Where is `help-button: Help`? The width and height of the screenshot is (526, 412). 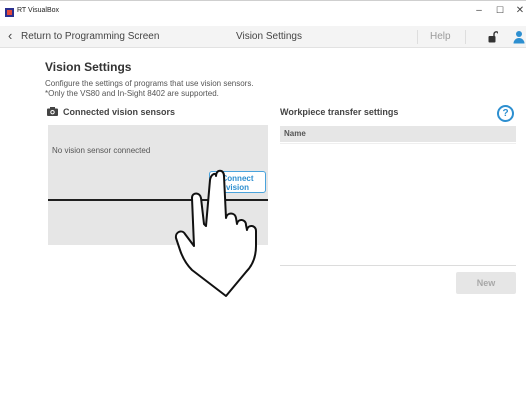 help-button: Help is located at coordinates (440, 36).